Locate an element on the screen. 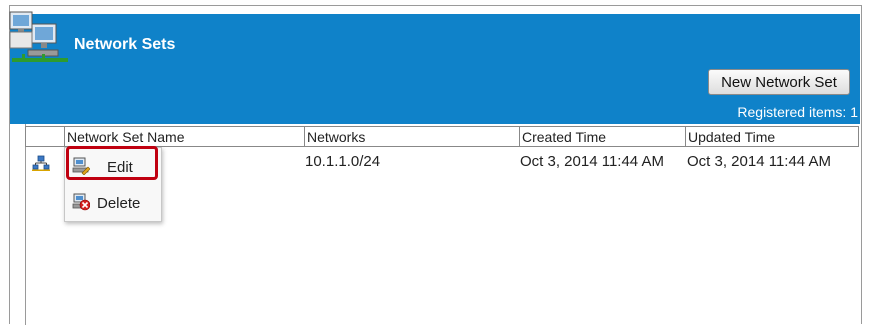  new-network-set-button: New Network Set is located at coordinates (779, 82).